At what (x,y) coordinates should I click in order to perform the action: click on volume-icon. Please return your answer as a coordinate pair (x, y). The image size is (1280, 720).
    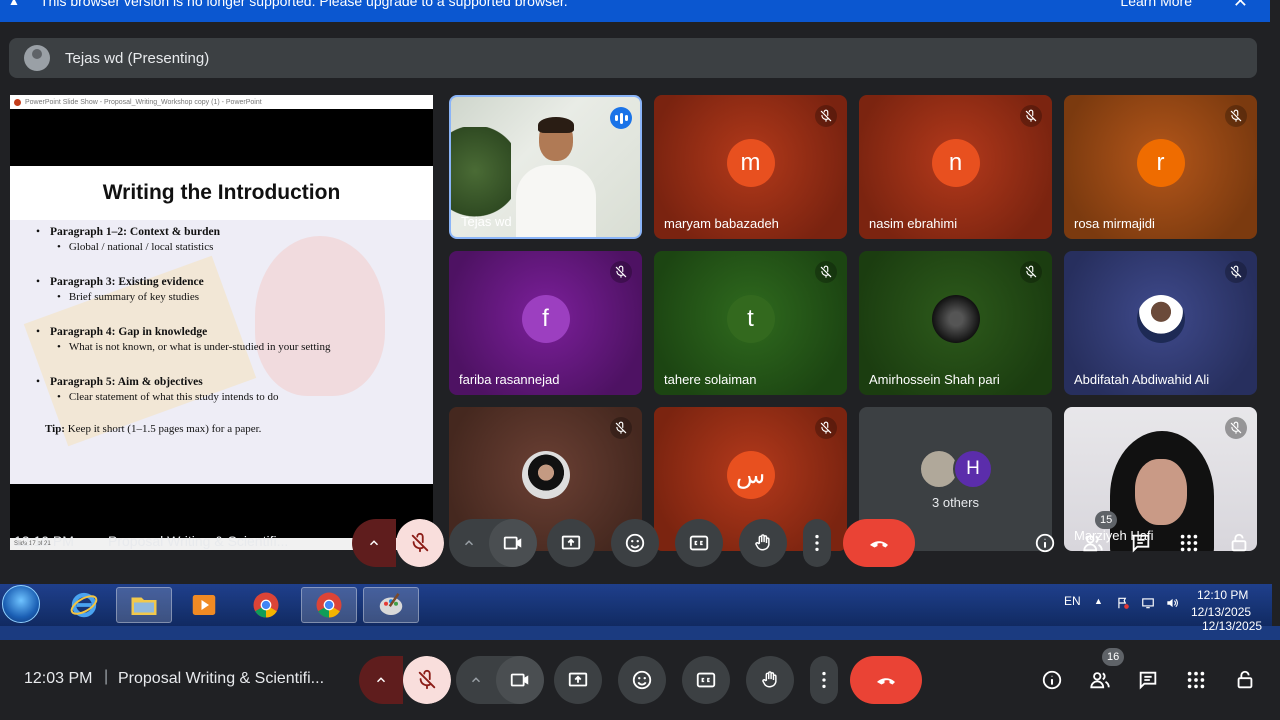
    Looking at the image, I should click on (1172, 603).